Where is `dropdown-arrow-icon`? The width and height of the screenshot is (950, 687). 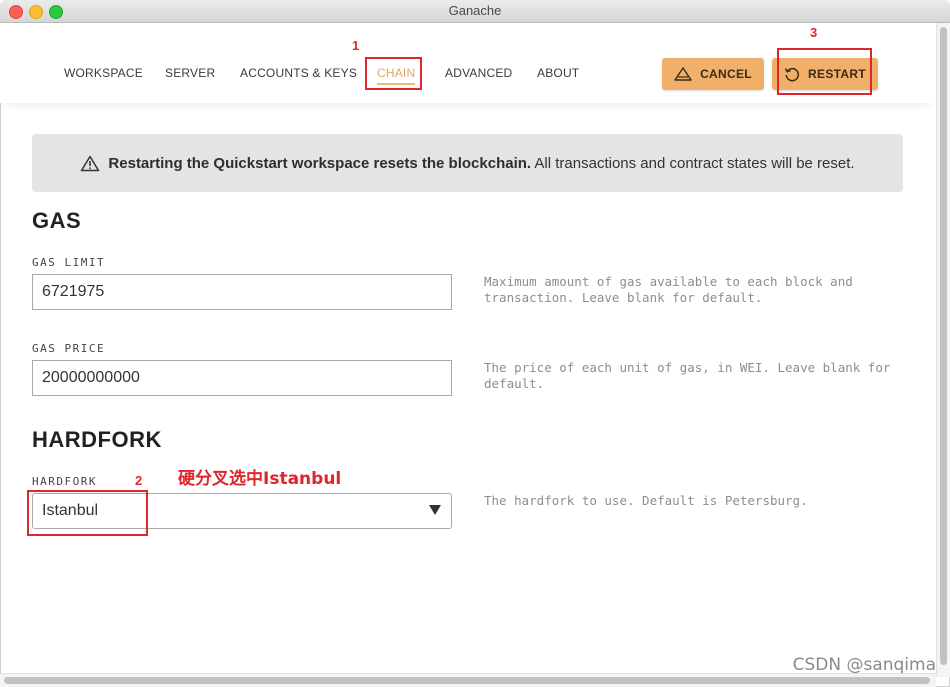
dropdown-arrow-icon is located at coordinates (435, 510).